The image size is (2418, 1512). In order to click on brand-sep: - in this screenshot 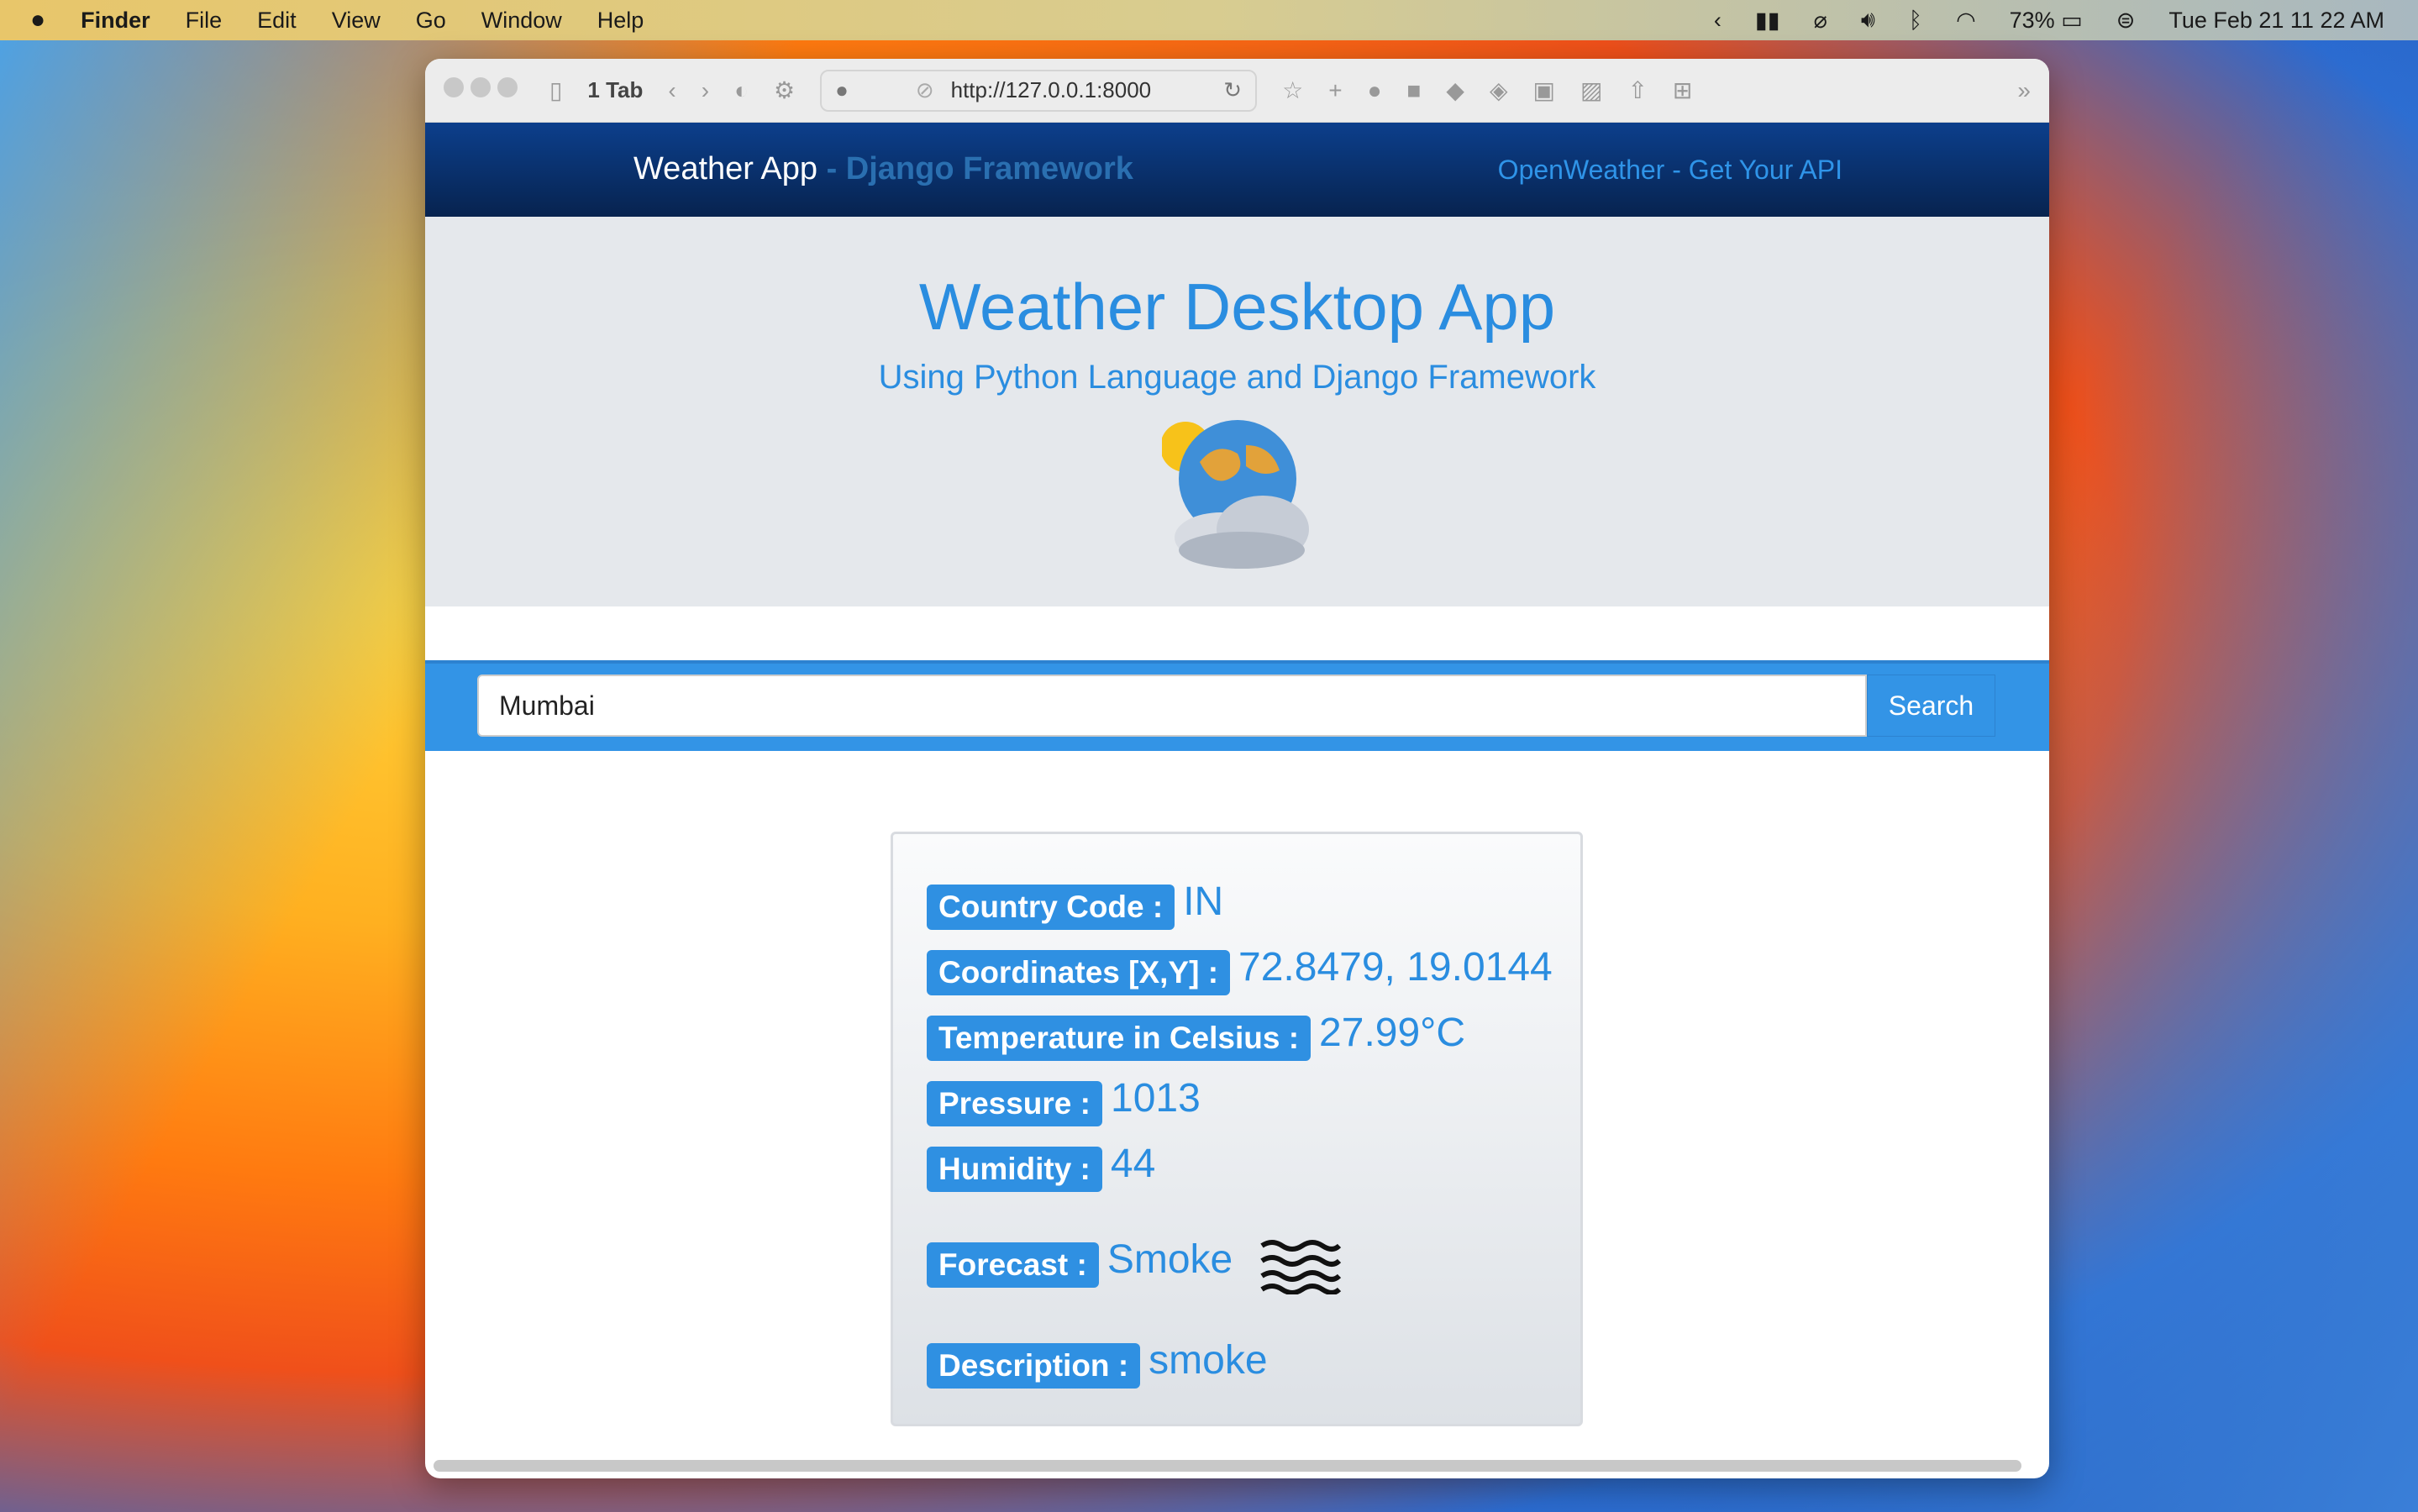, I will do `click(832, 168)`.